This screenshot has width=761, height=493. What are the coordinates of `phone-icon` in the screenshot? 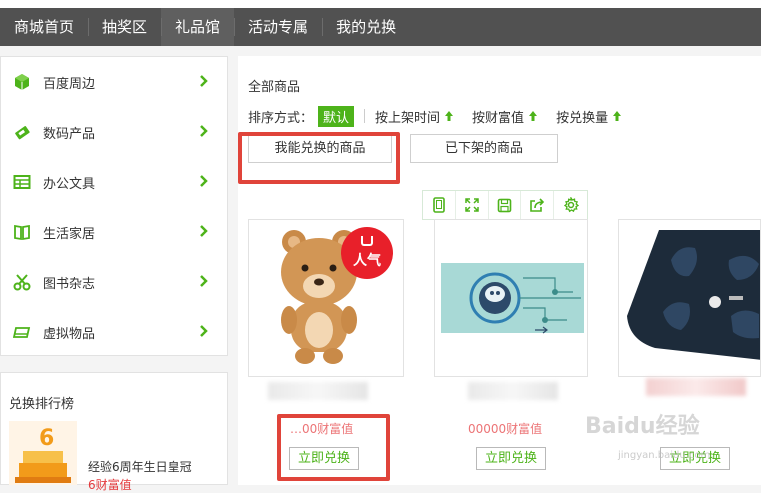 It's located at (22, 132).